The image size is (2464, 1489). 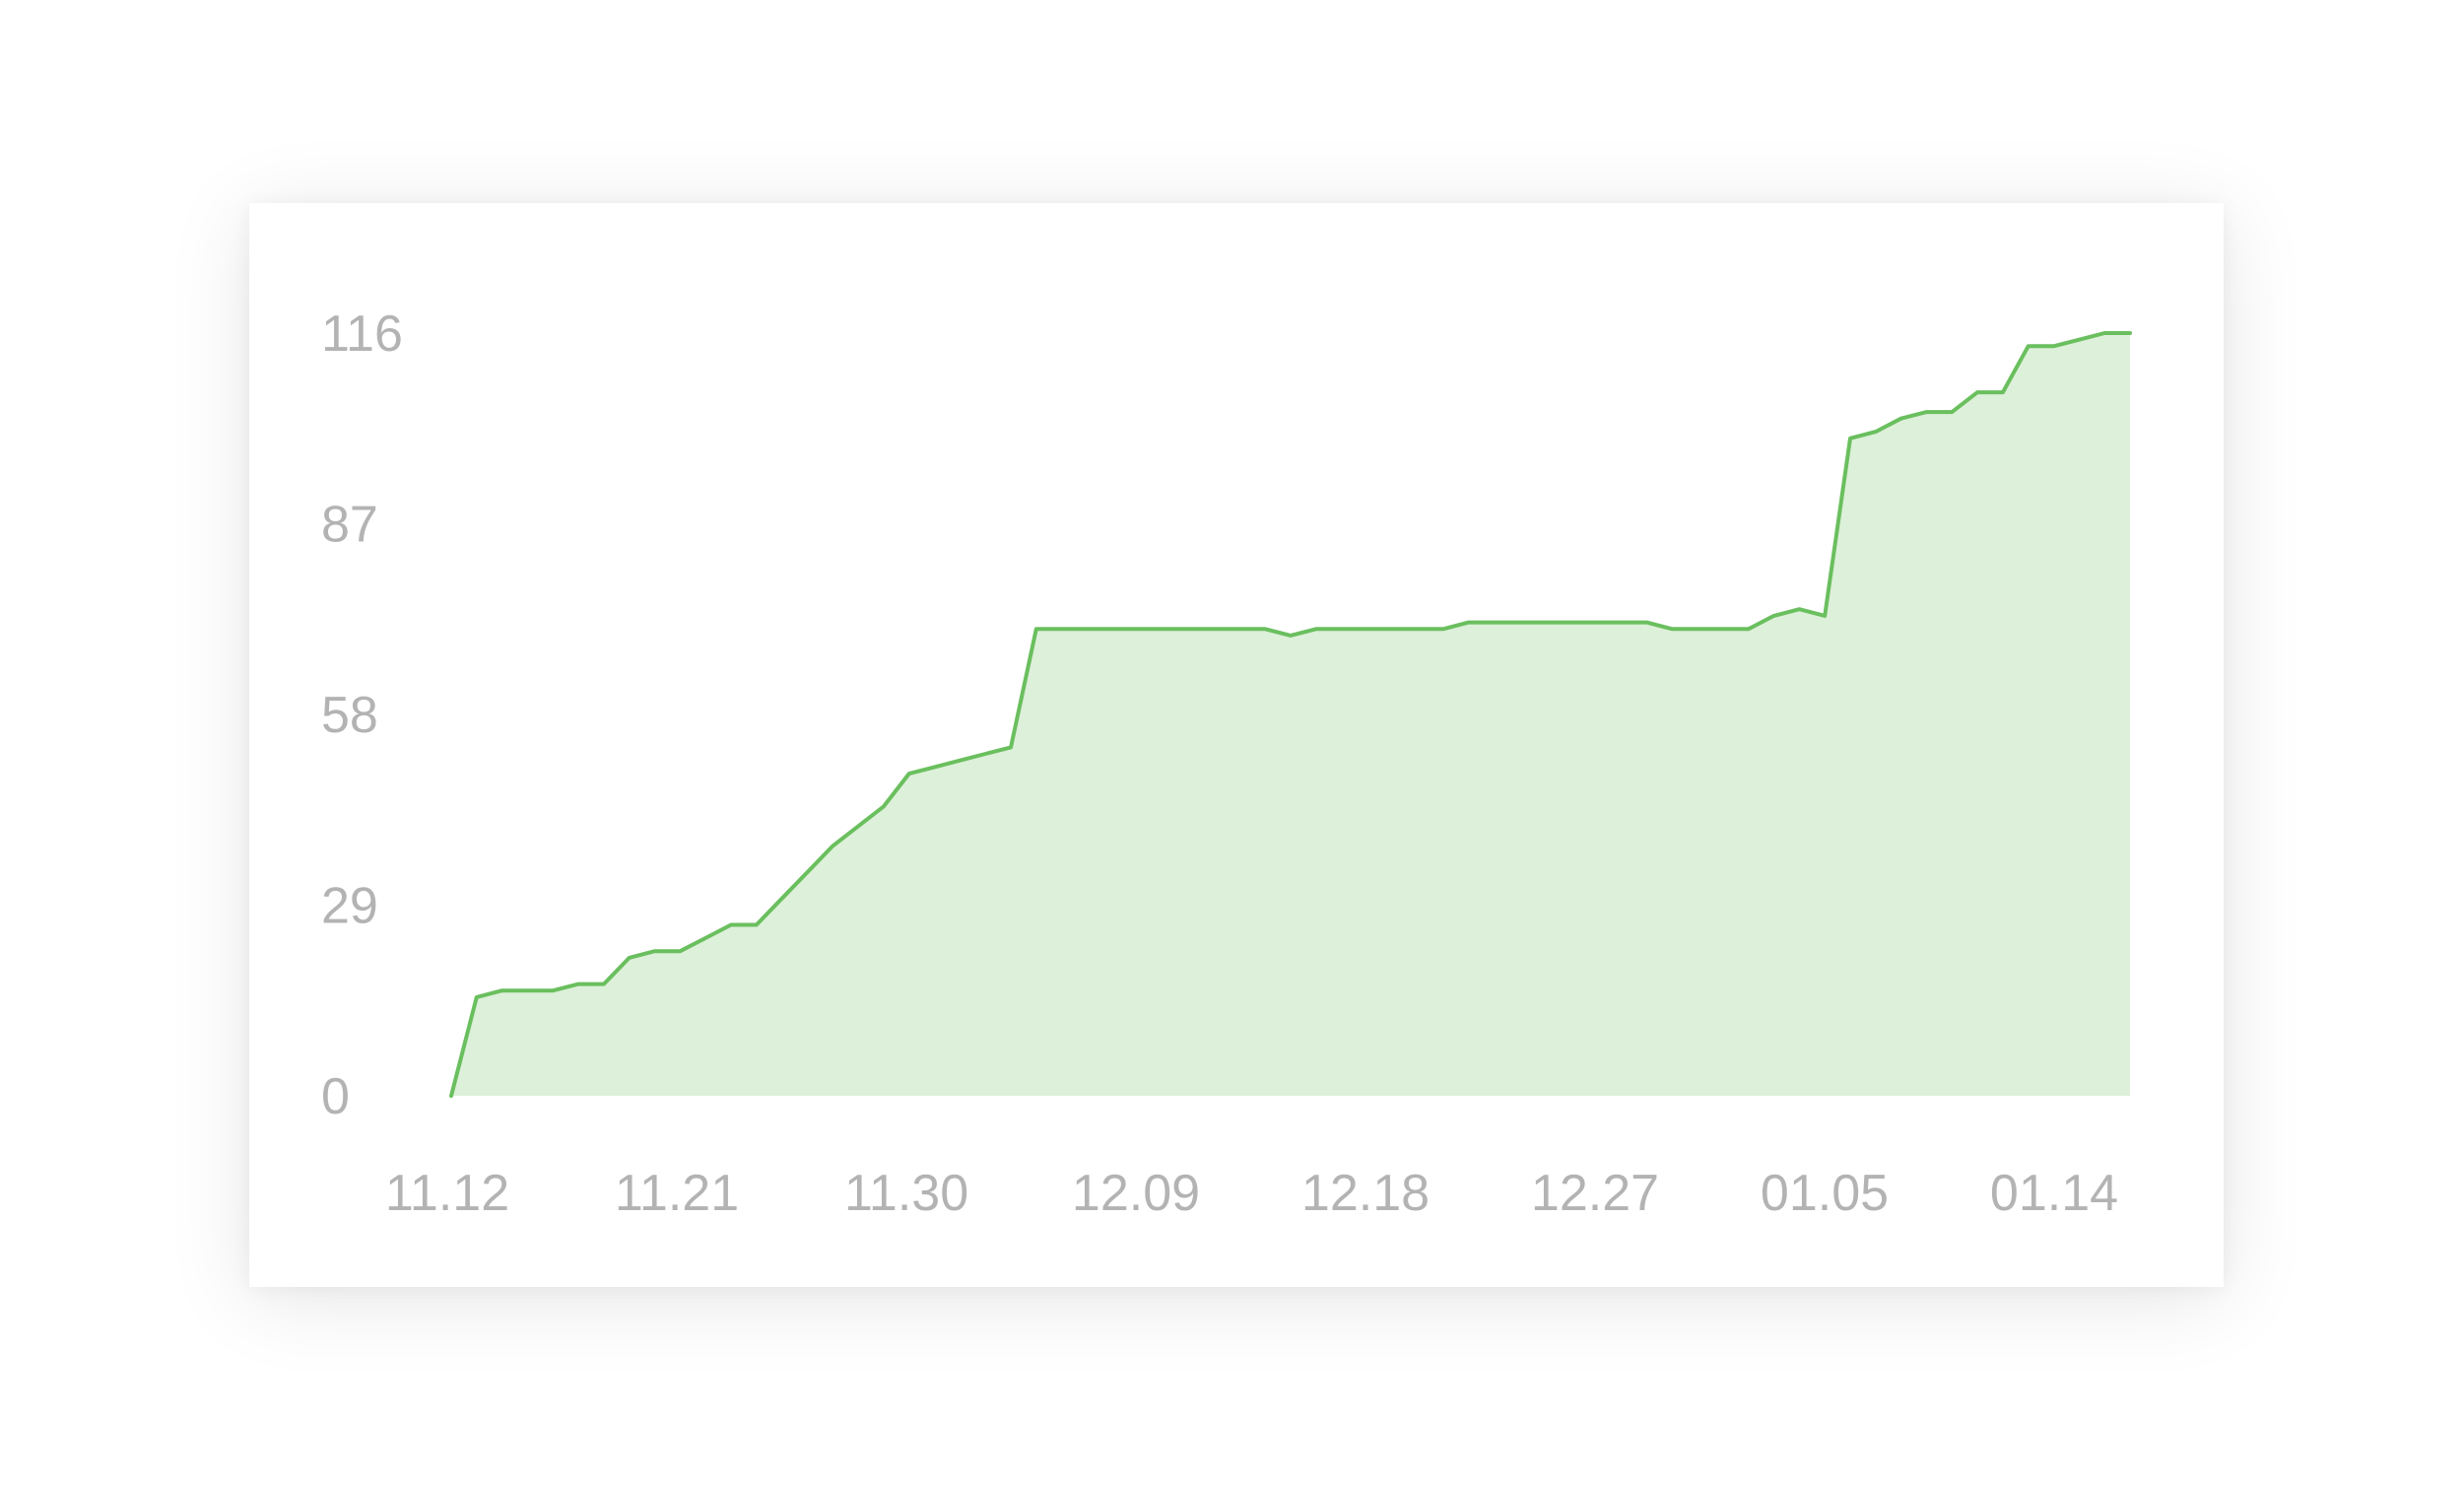 What do you see at coordinates (1595, 1193) in the screenshot?
I see `x-tick-label: 12.27` at bounding box center [1595, 1193].